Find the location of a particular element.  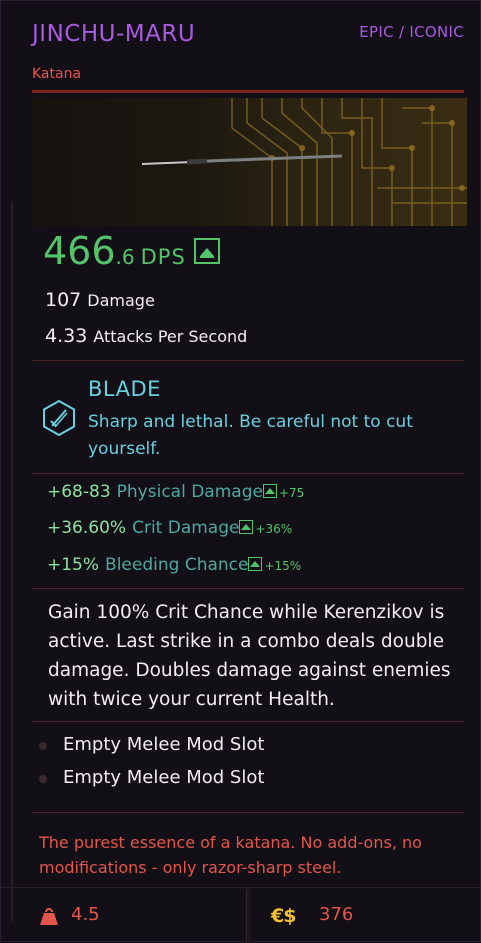

dps-decimal: .6 is located at coordinates (125, 257).